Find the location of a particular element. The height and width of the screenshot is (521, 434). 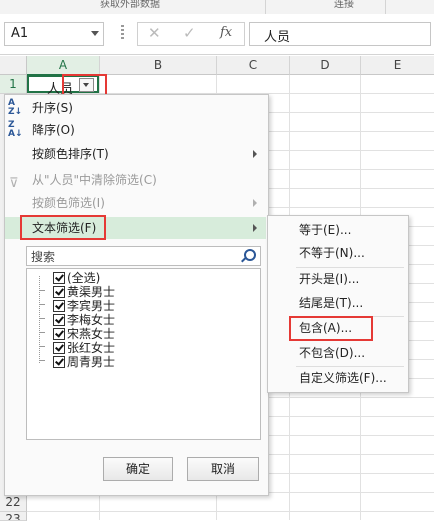

filter-search-input: 搜索 is located at coordinates (143, 256).